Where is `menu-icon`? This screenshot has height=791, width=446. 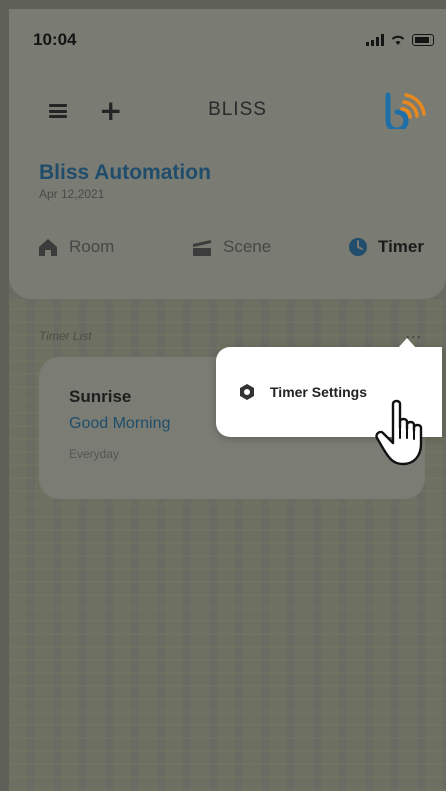 menu-icon is located at coordinates (58, 111).